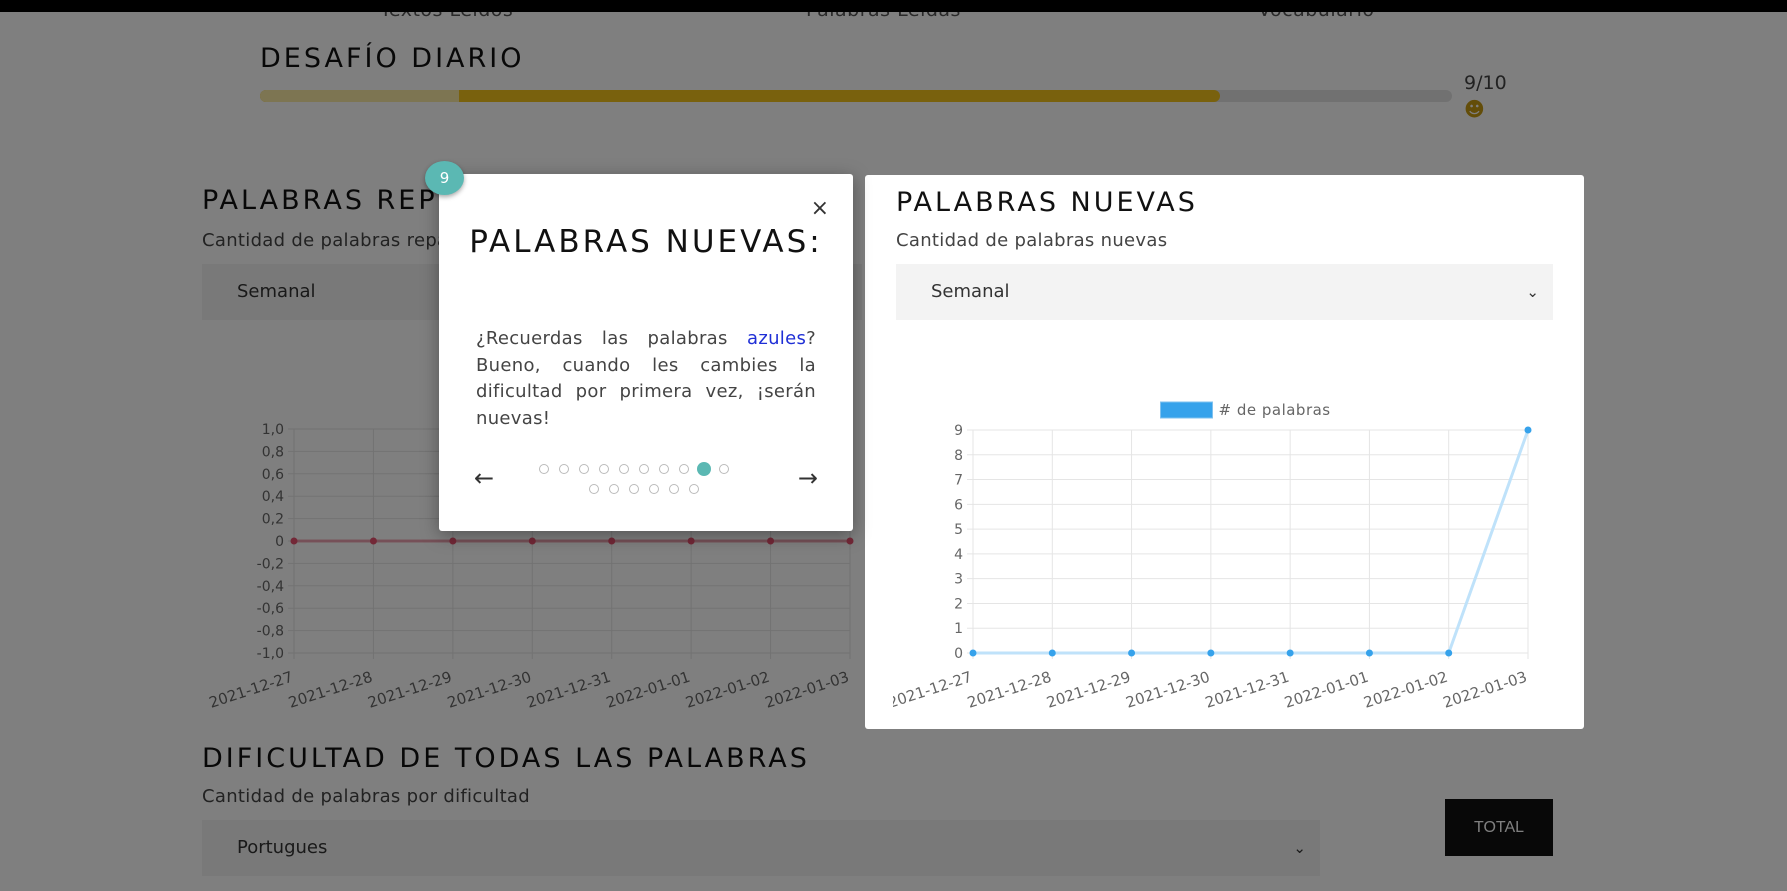 The height and width of the screenshot is (891, 1787). Describe the element at coordinates (646, 242) in the screenshot. I see `tour-popup-title: PALABRAS NUEVAS:` at that location.